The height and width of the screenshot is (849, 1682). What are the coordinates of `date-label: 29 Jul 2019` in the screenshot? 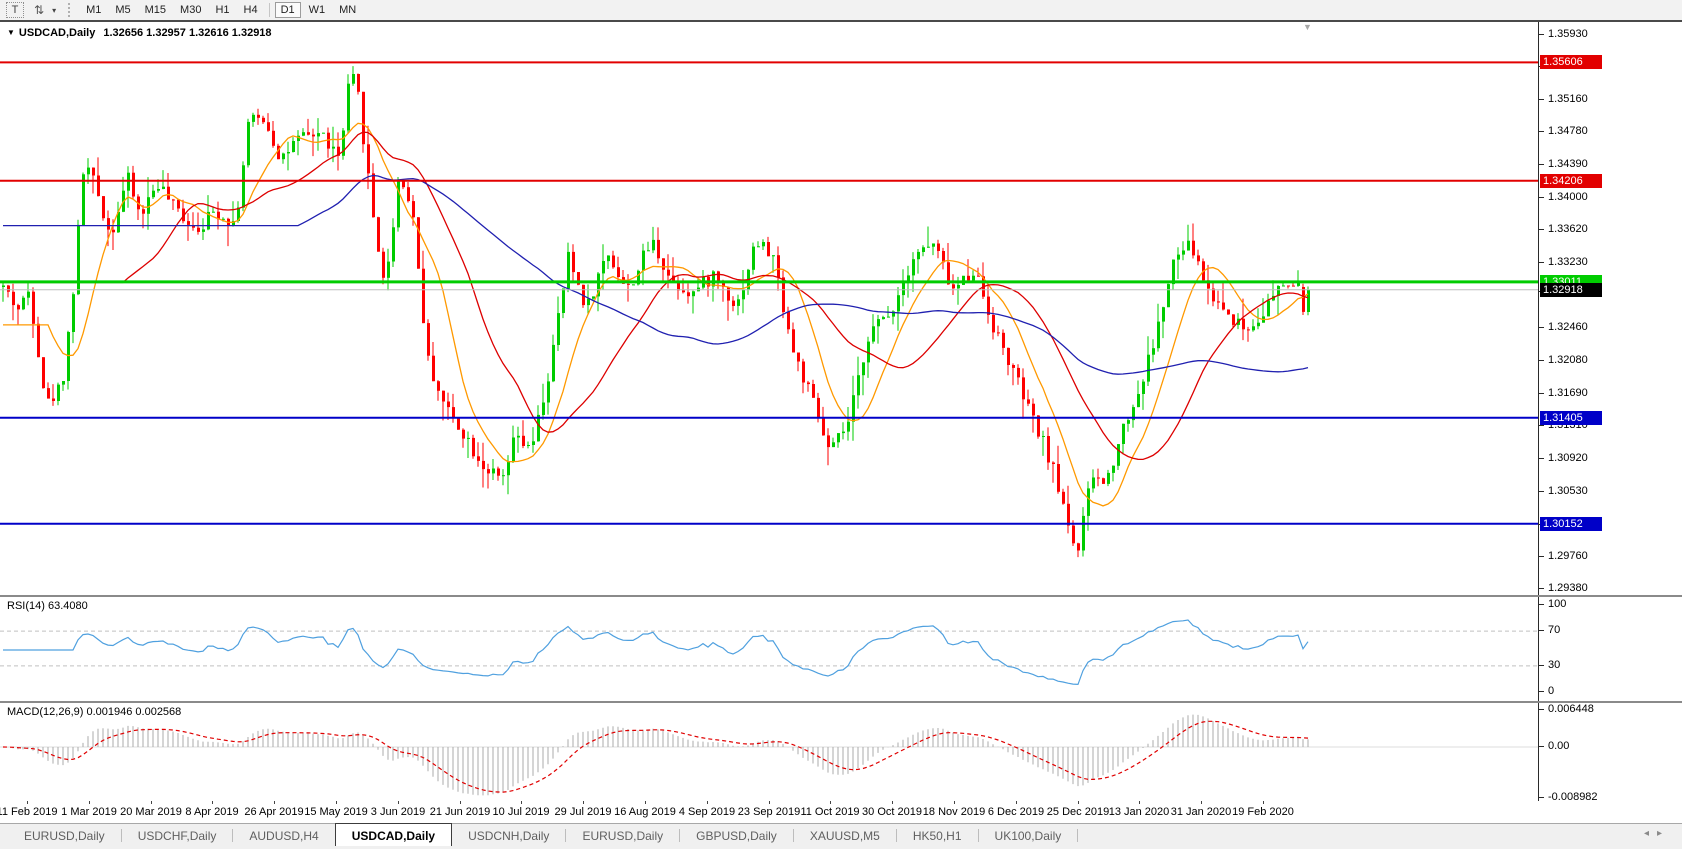 It's located at (583, 812).